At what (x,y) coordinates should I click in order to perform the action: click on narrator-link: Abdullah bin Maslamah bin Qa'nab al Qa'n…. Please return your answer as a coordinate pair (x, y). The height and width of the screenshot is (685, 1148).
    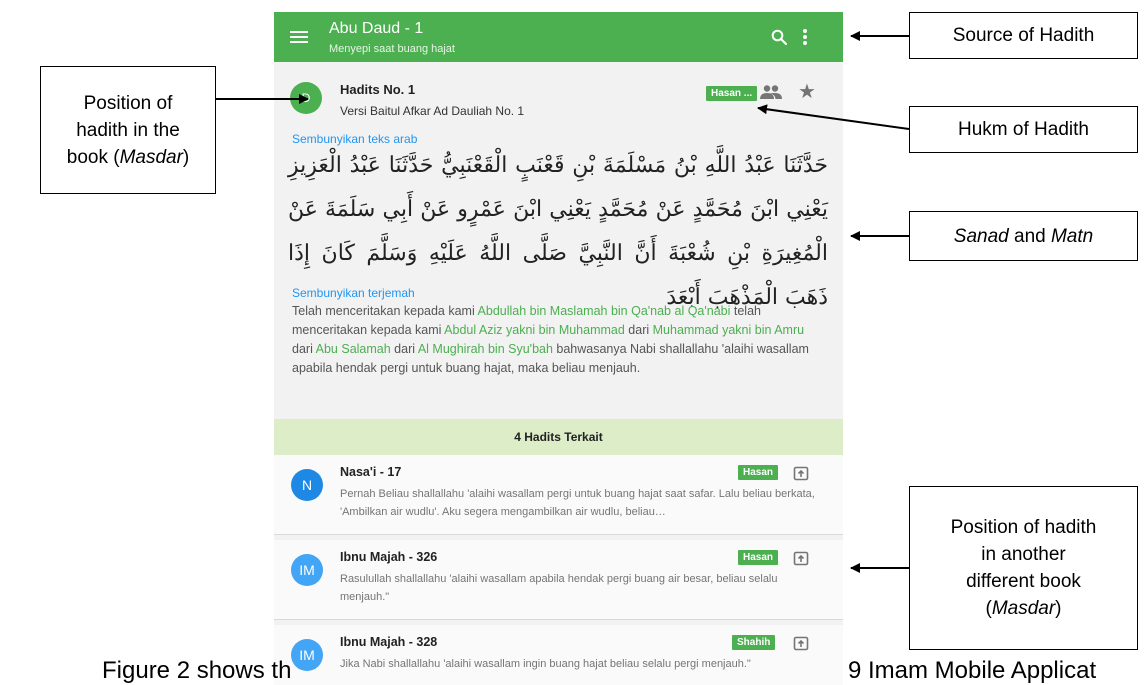
    Looking at the image, I should click on (604, 311).